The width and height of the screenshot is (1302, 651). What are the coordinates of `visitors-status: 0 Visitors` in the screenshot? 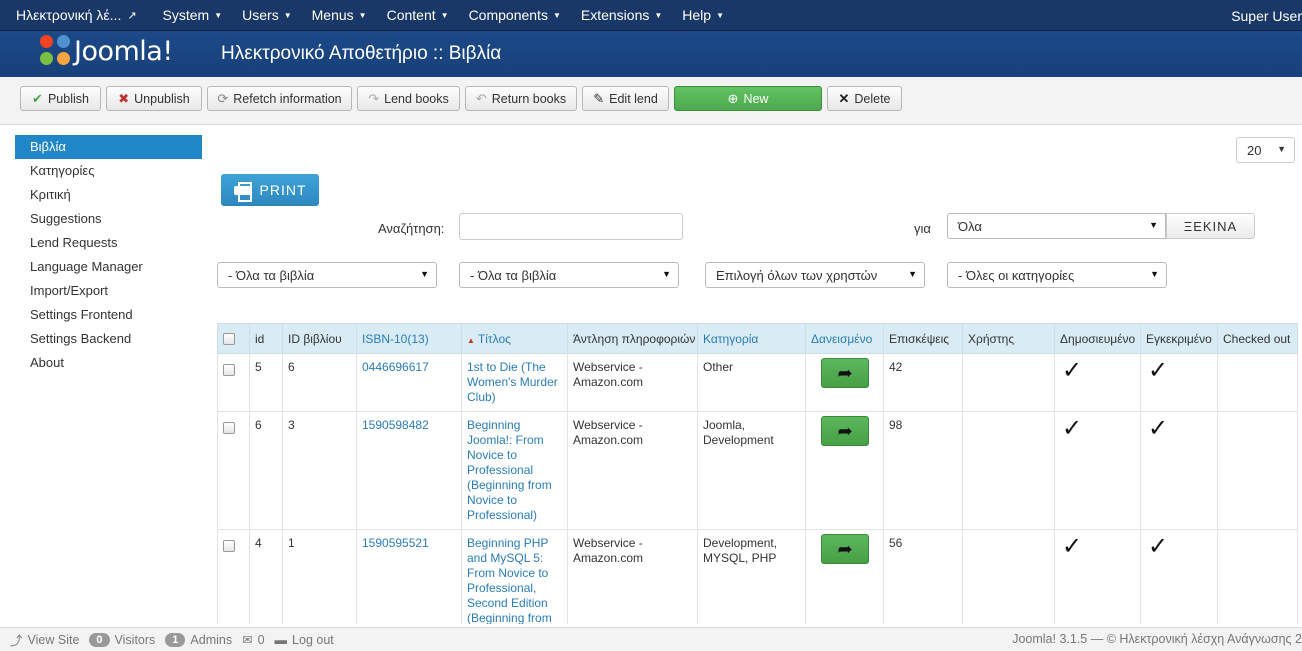 It's located at (122, 639).